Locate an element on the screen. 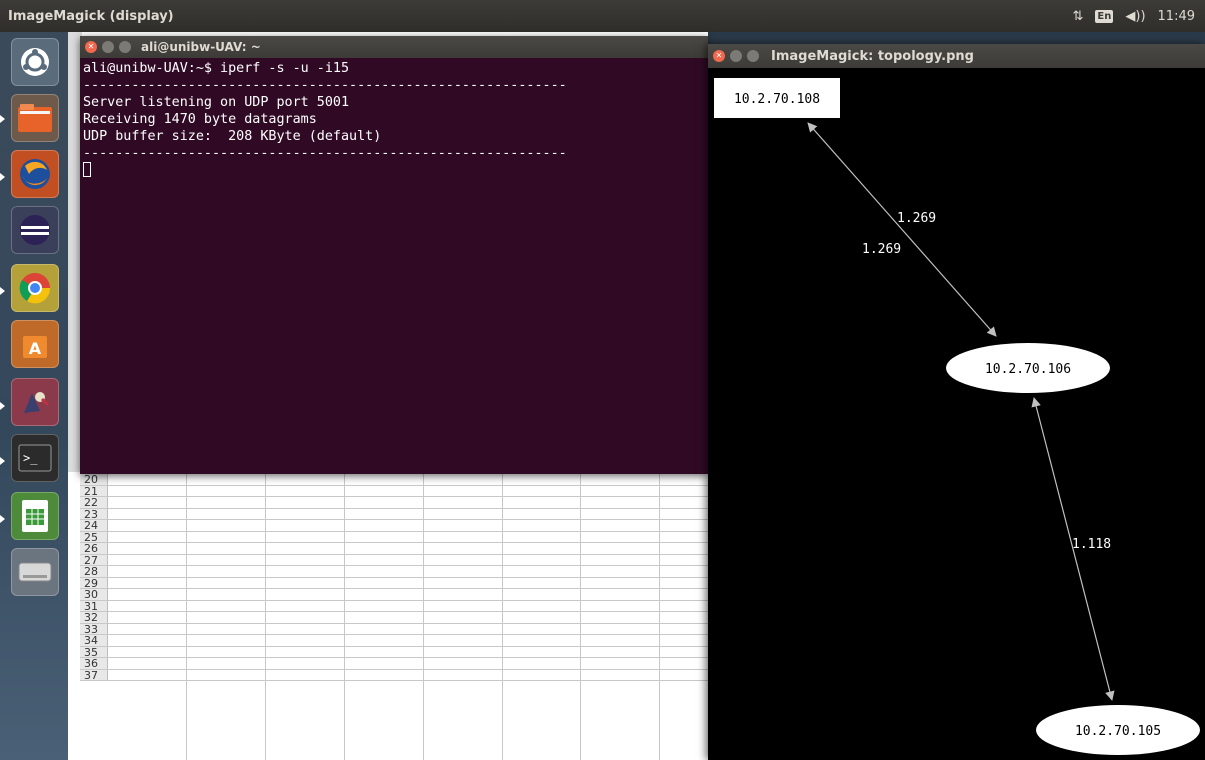 The width and height of the screenshot is (1205, 760). spreadsheet-row: 27 is located at coordinates (394, 560).